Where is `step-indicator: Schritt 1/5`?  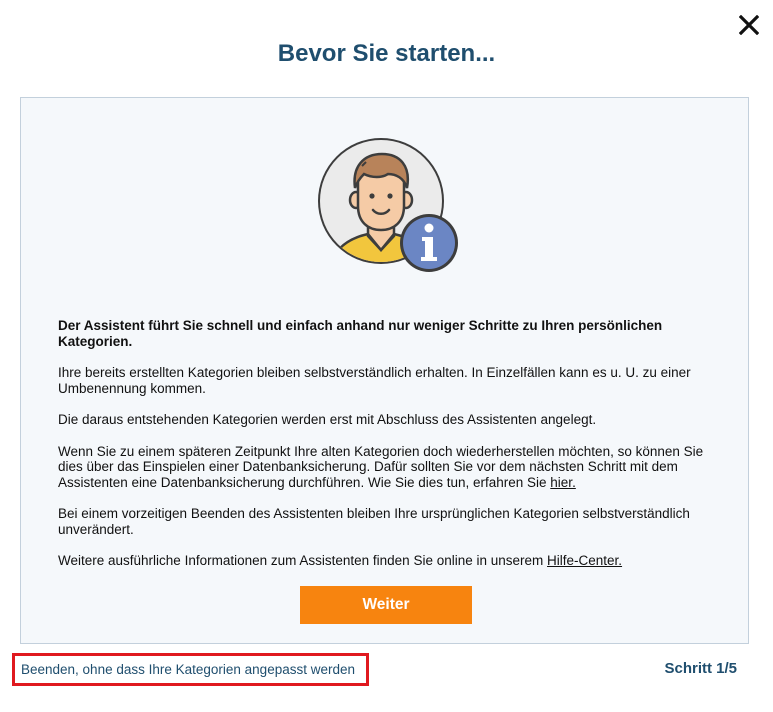 step-indicator: Schritt 1/5 is located at coordinates (700, 668).